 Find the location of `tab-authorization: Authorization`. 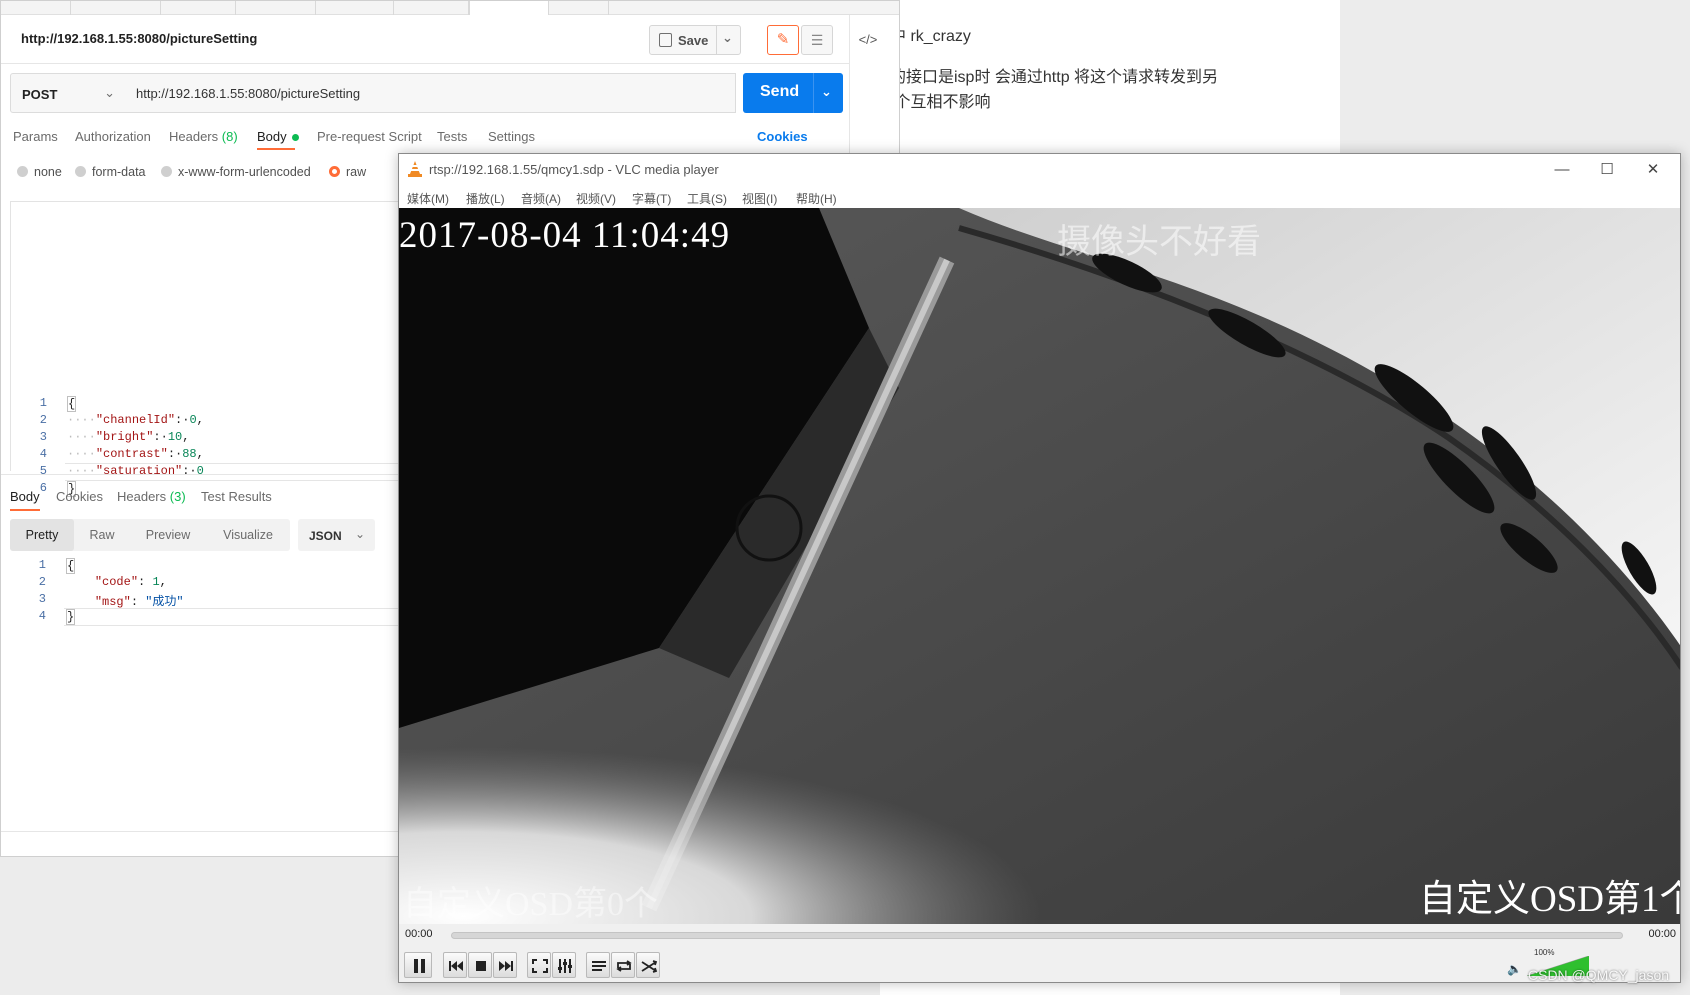

tab-authorization: Authorization is located at coordinates (113, 136).